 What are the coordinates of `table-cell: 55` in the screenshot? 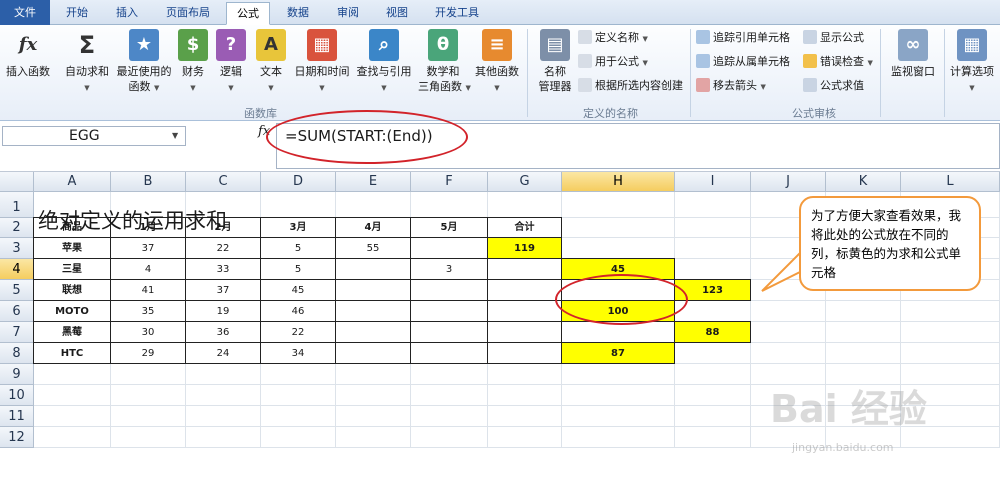 It's located at (373, 248).